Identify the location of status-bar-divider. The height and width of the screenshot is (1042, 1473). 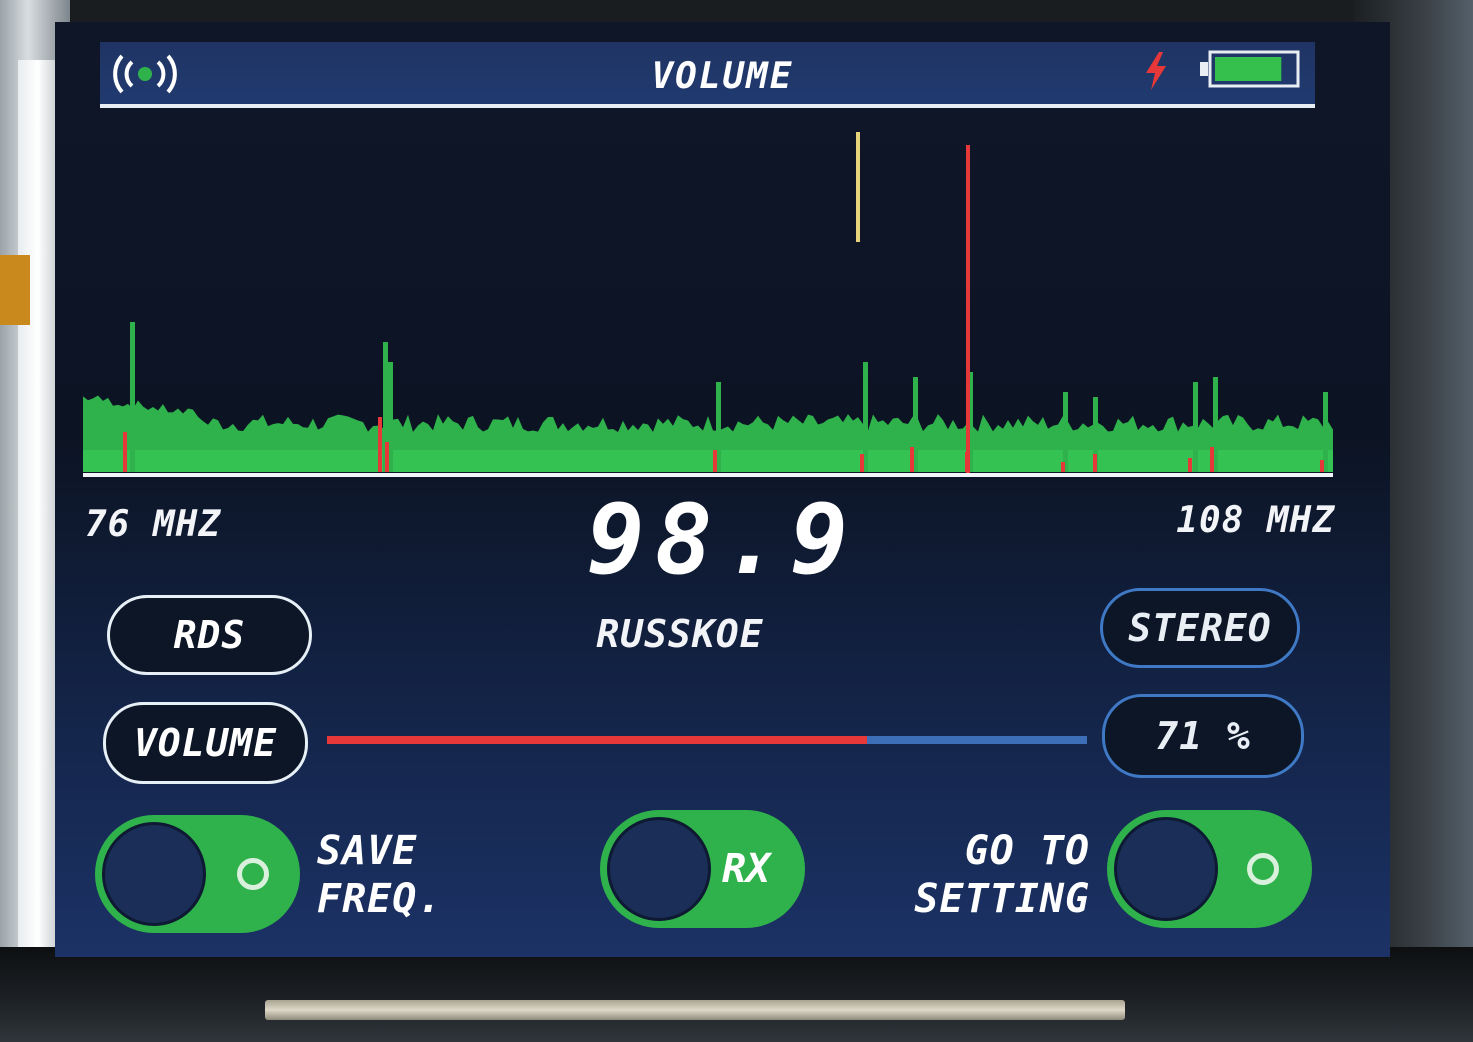
(707, 106).